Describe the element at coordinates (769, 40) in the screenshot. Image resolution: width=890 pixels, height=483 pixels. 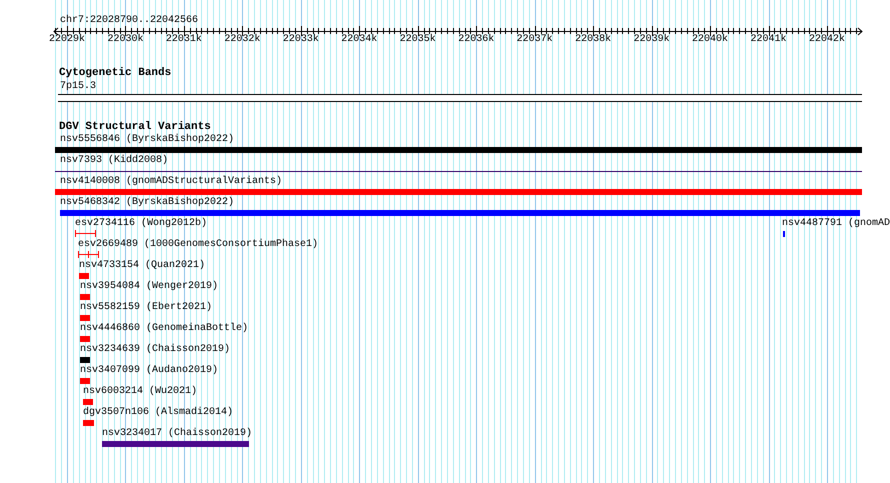
I see `tick-label: 22041k` at that location.